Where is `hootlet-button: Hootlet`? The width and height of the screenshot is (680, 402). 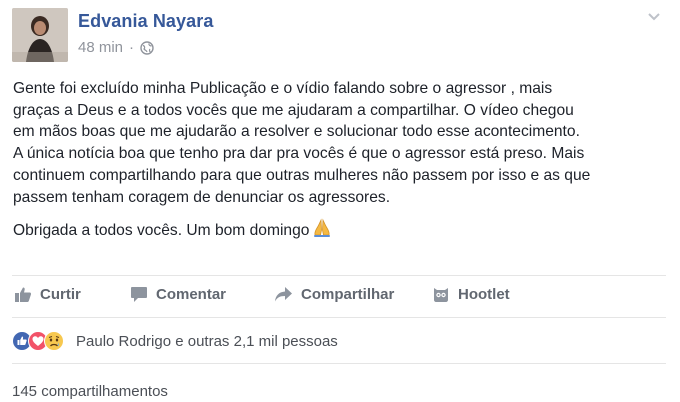
hootlet-button: Hootlet is located at coordinates (471, 294).